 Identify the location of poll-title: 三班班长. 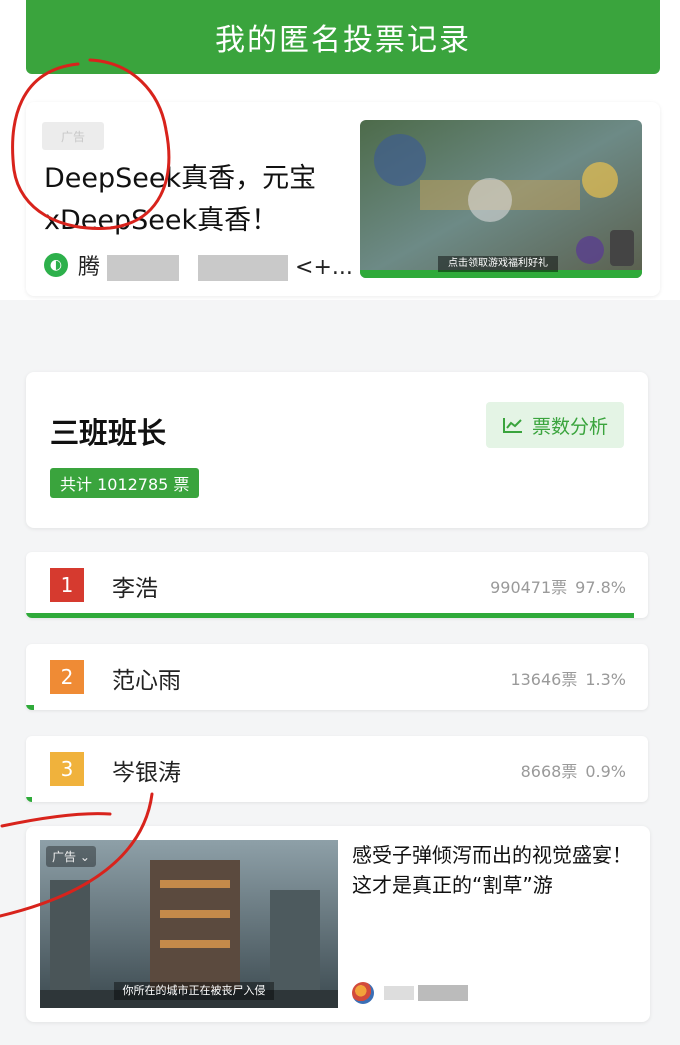
(108, 433).